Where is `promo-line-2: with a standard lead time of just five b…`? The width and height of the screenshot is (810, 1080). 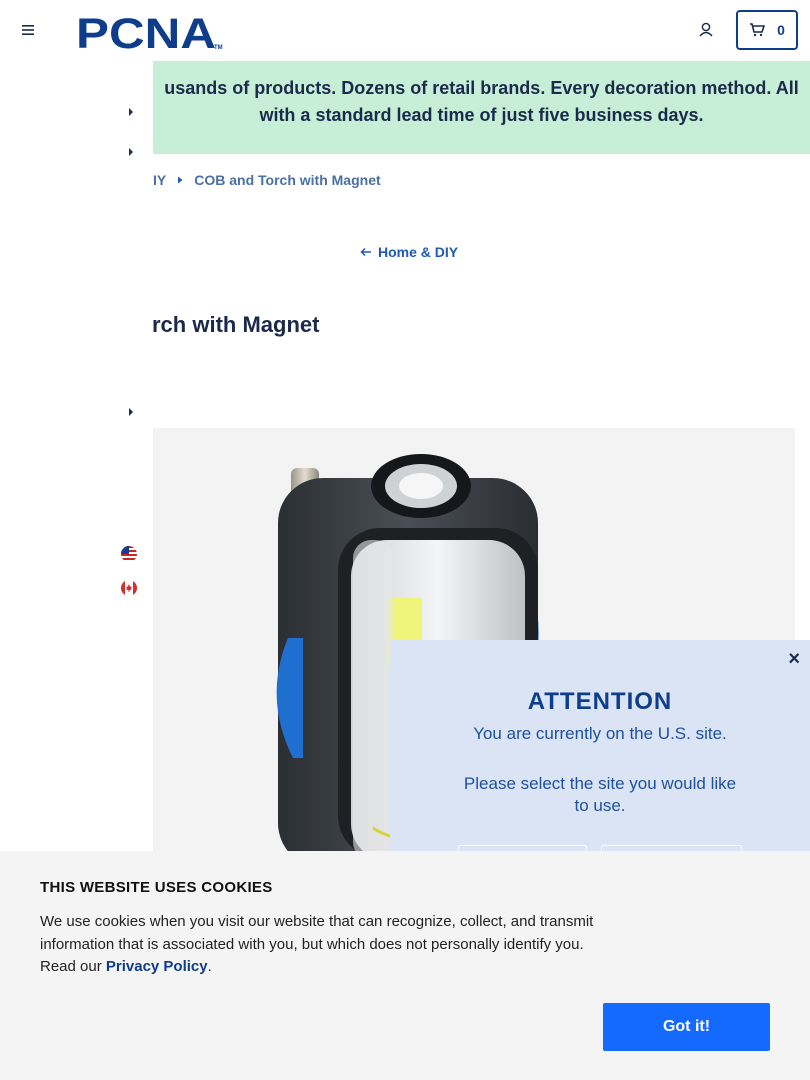
promo-line-2: with a standard lead time of just five b… is located at coordinates (481, 115).